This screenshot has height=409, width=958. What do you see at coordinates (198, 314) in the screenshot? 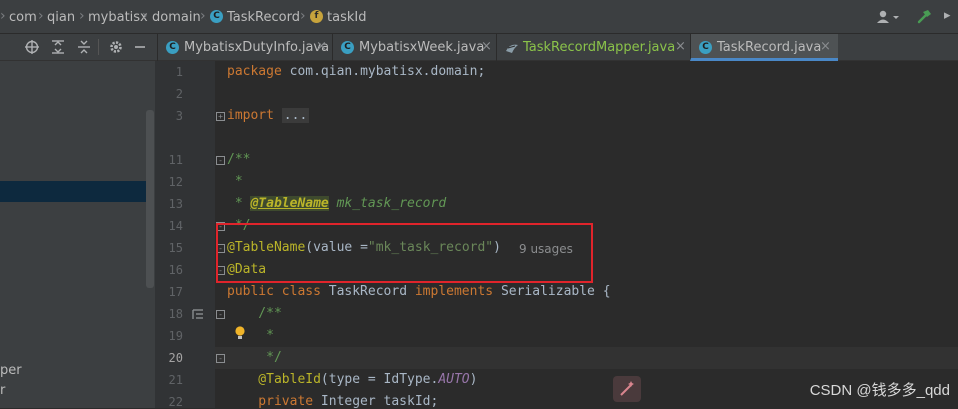
I see `implementation-marker-icon` at bounding box center [198, 314].